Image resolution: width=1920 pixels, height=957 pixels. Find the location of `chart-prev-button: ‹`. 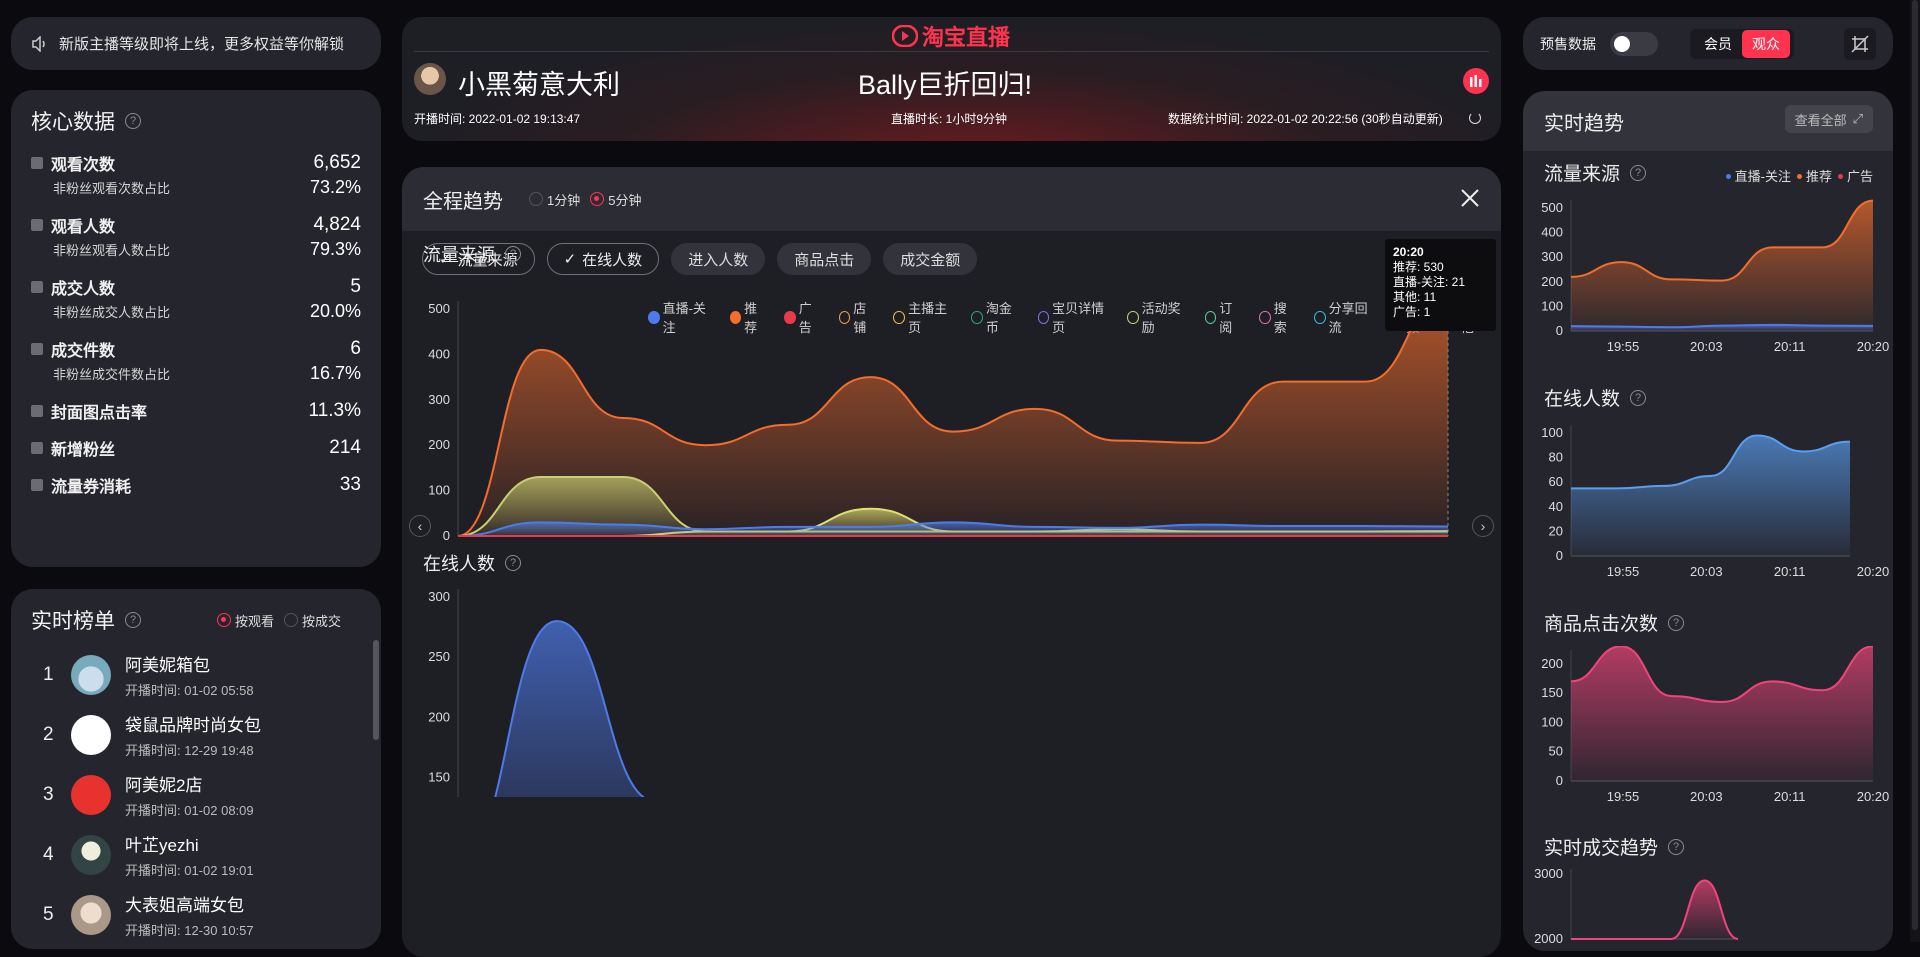

chart-prev-button: ‹ is located at coordinates (420, 526).